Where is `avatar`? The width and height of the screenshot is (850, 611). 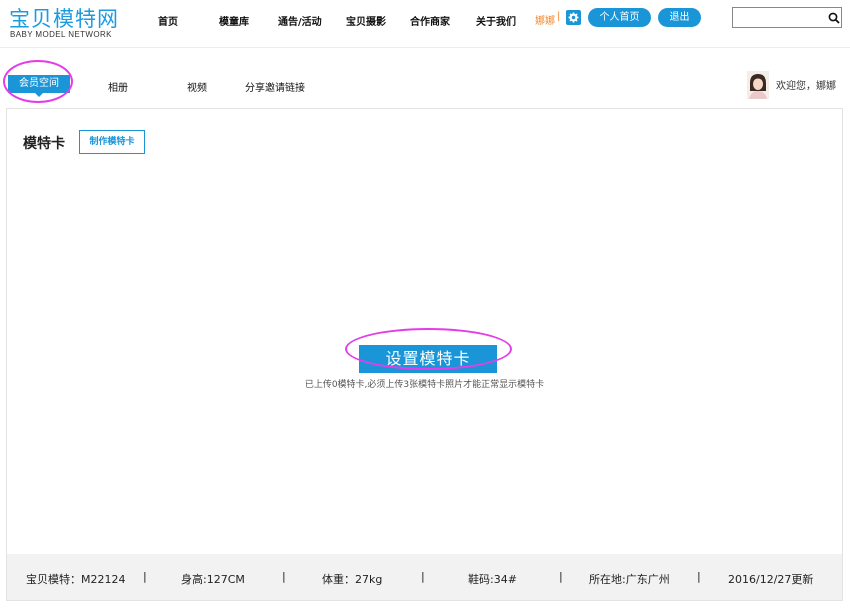 avatar is located at coordinates (758, 85).